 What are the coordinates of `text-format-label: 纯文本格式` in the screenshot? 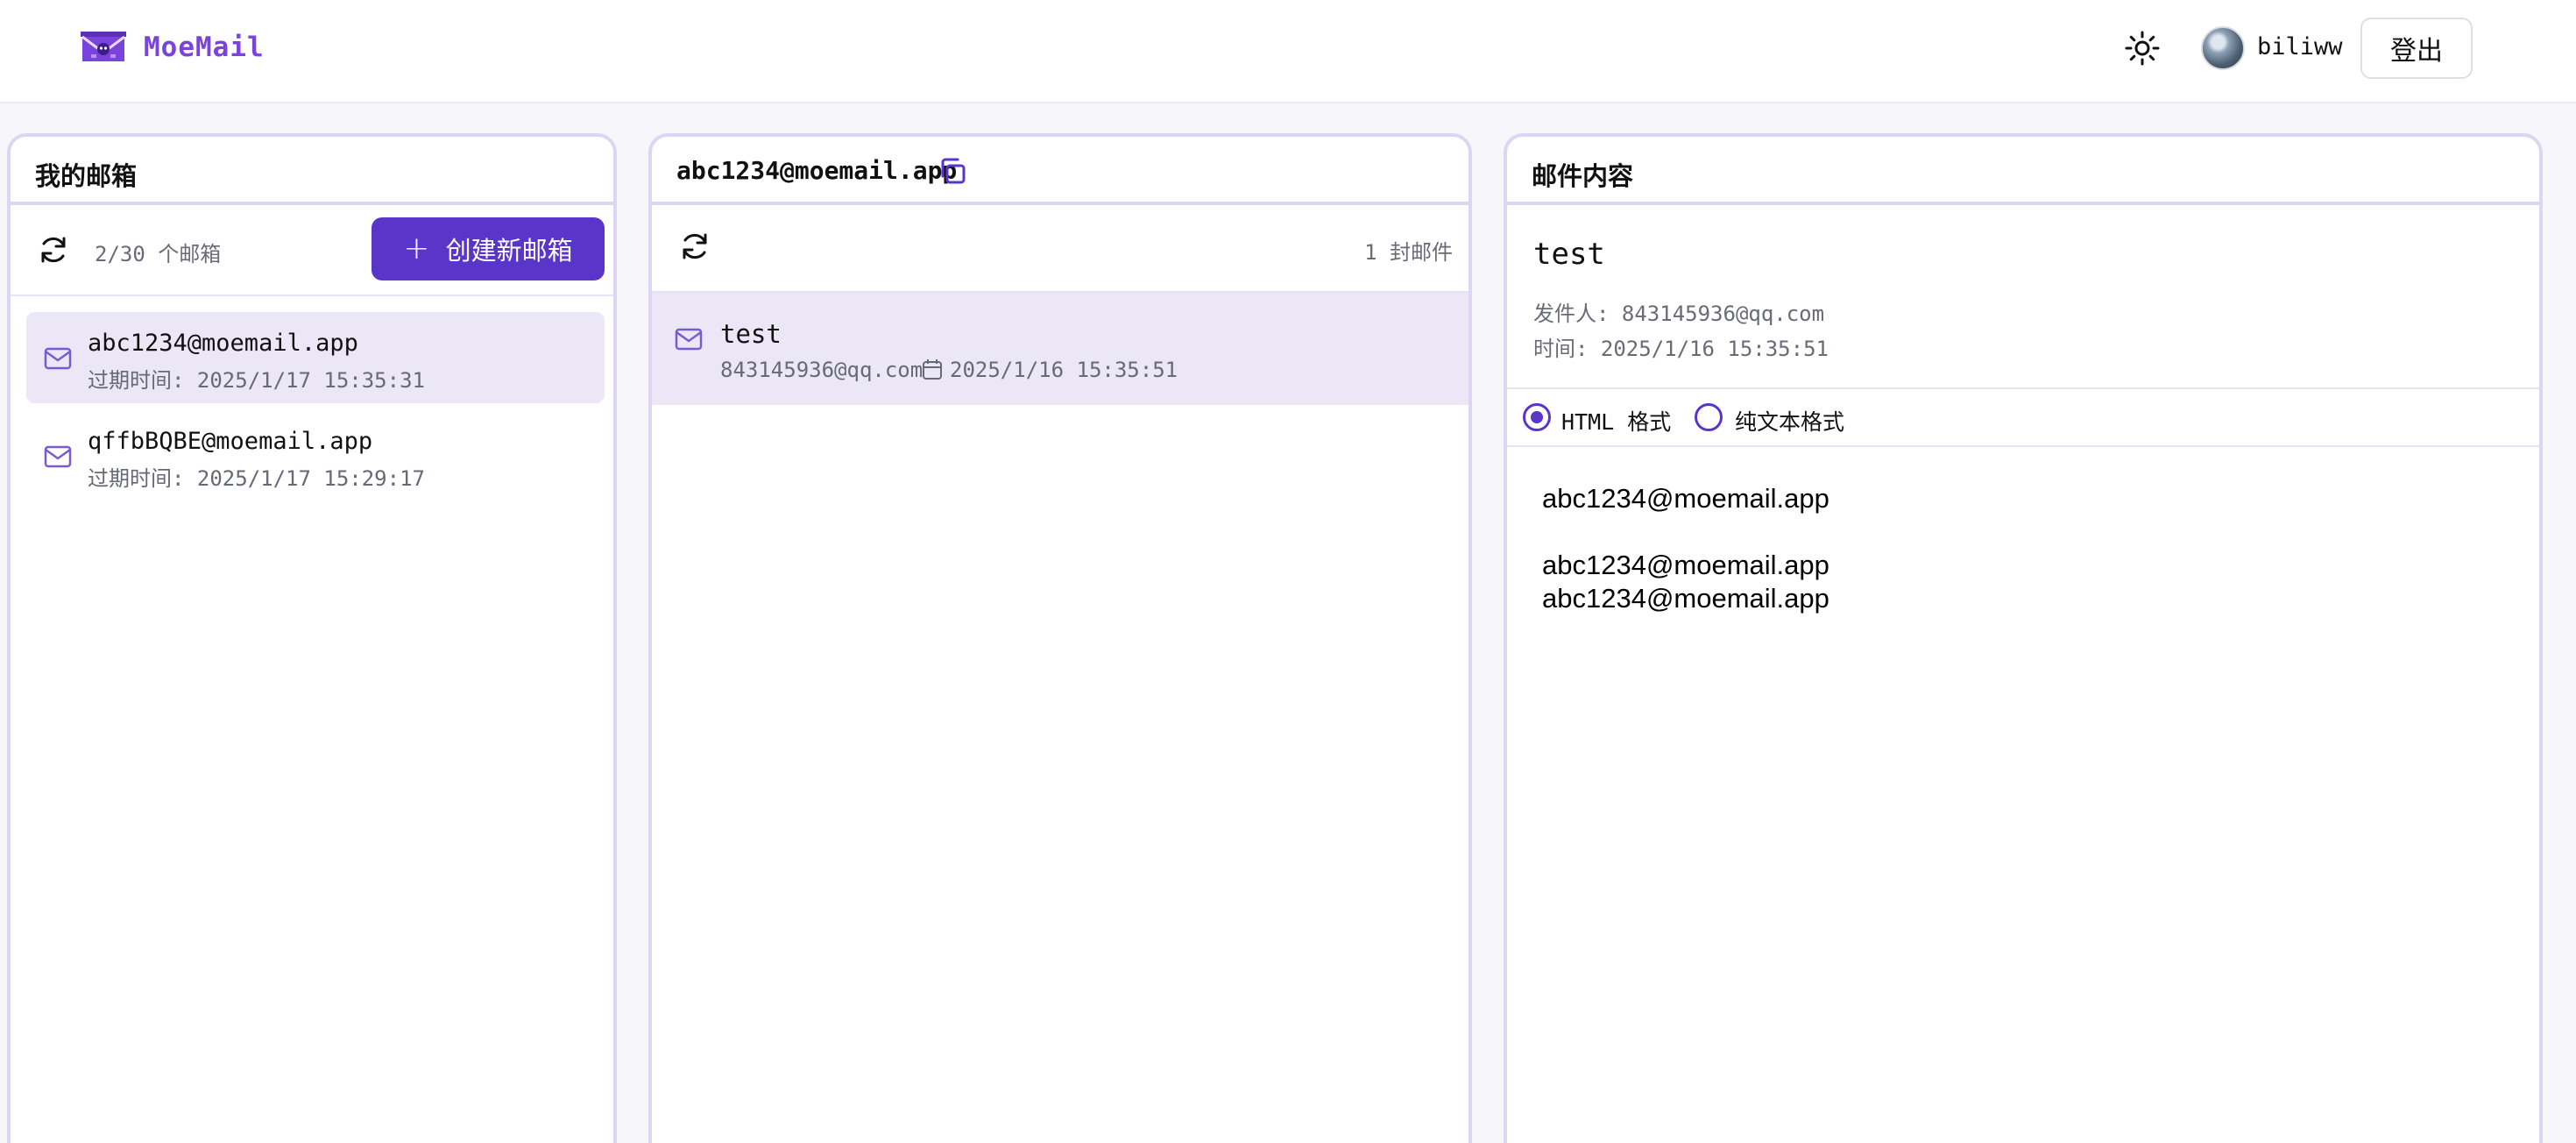 It's located at (1789, 421).